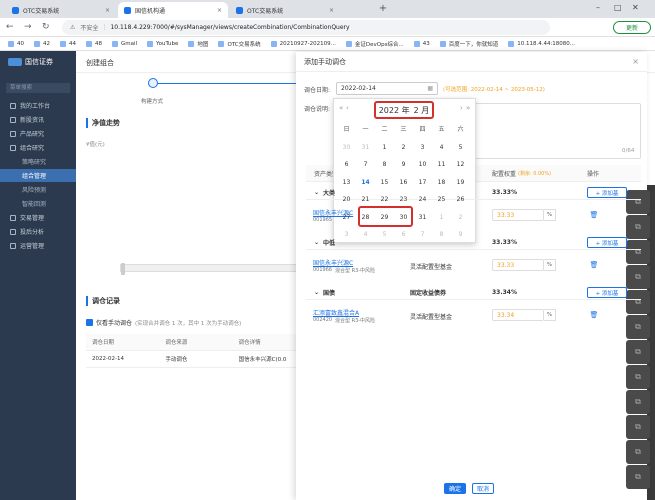 This screenshot has width=655, height=500. I want to click on browser-tab-active: 国信机构通 ×, so click(173, 10).